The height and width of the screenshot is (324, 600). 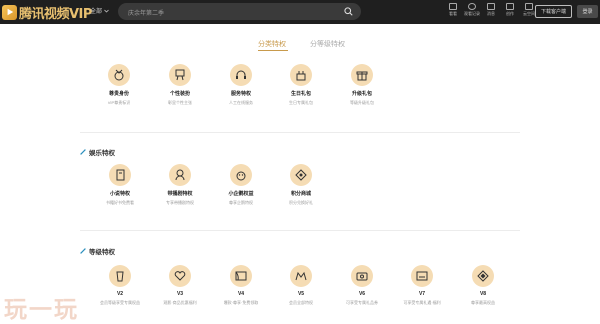 I want to click on login-button: 登录, so click(x=587, y=11).